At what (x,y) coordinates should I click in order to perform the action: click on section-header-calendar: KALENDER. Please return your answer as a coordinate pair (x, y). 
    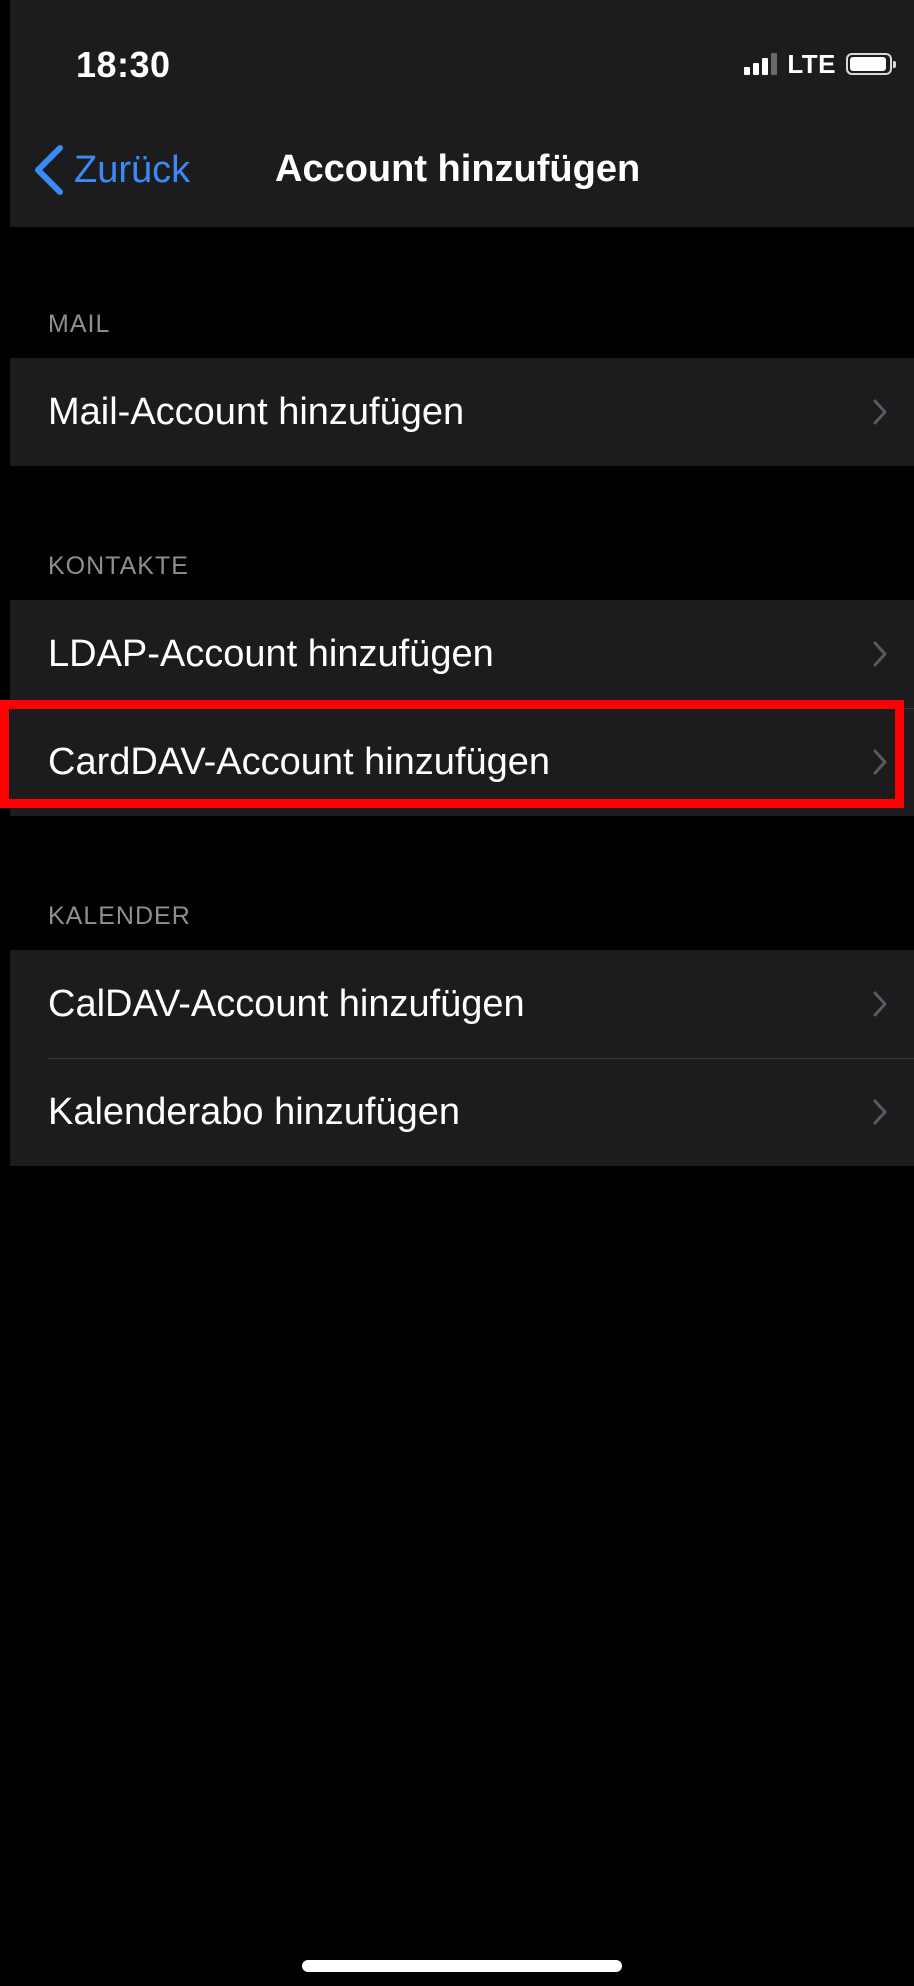
    Looking at the image, I should click on (119, 916).